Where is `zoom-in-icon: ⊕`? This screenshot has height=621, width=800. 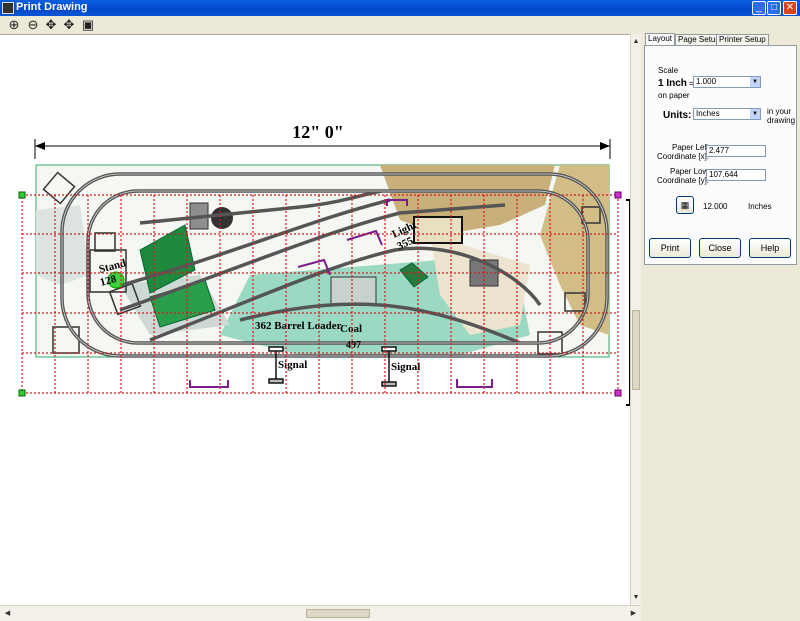 zoom-in-icon: ⊕ is located at coordinates (14, 25).